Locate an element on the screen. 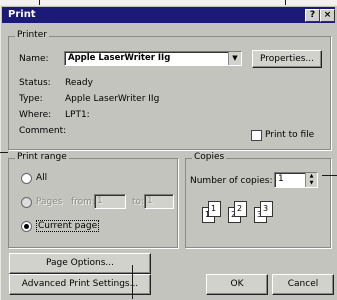 The height and width of the screenshot is (300, 337). dropdown-arrow-button: ▼ is located at coordinates (234, 58).